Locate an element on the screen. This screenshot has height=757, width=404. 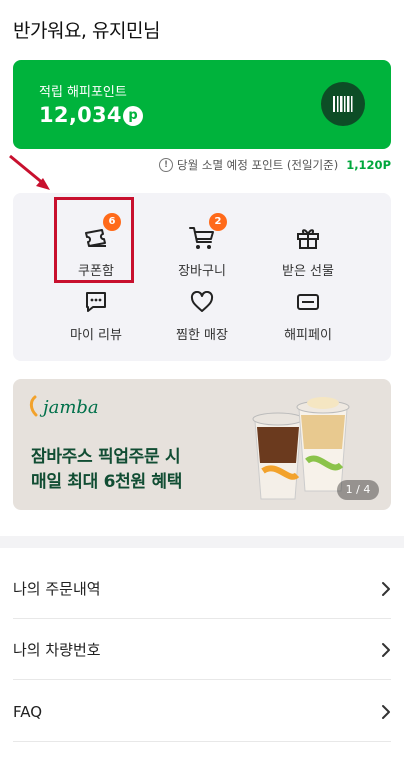
barcode-icon is located at coordinates (343, 104).